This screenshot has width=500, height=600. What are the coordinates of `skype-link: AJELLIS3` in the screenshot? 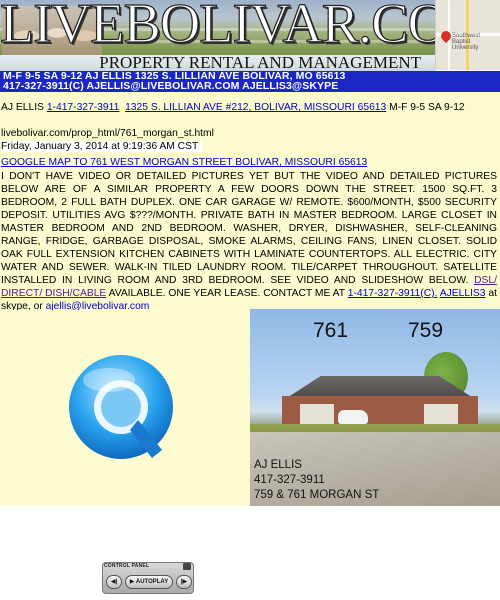 It's located at (463, 293).